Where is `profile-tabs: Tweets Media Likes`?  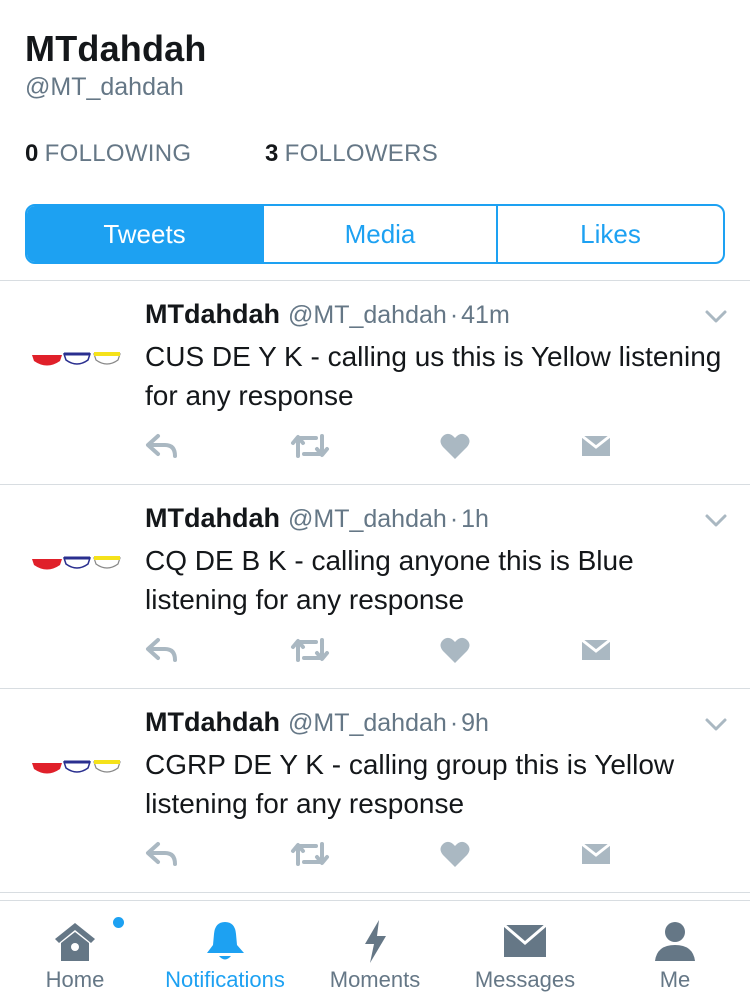
profile-tabs: Tweets Media Likes is located at coordinates (375, 234).